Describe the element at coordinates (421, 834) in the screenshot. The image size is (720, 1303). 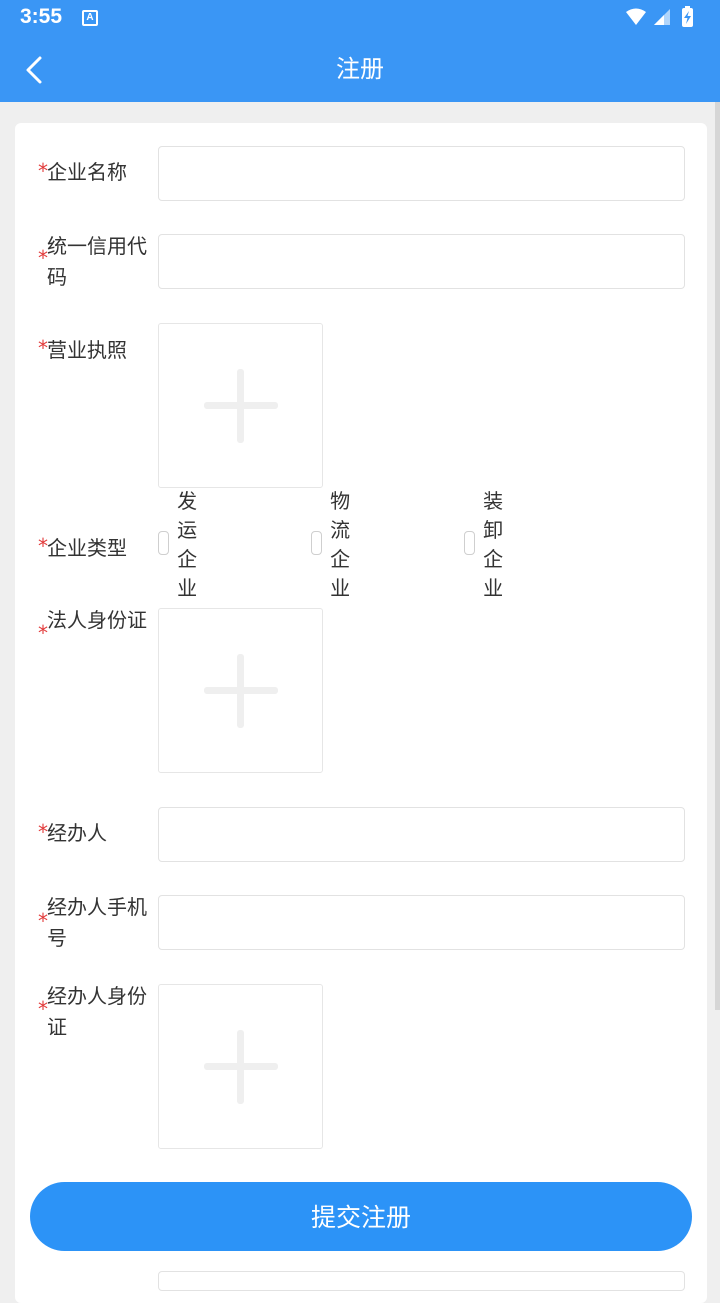
I see `agent-name-input` at that location.